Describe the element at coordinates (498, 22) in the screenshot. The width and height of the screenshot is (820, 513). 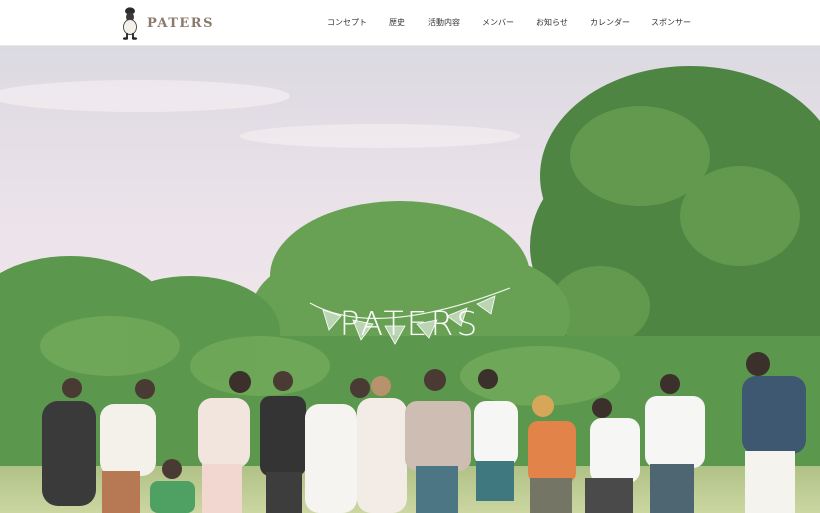
I see `nav-item-members: メンバー` at that location.